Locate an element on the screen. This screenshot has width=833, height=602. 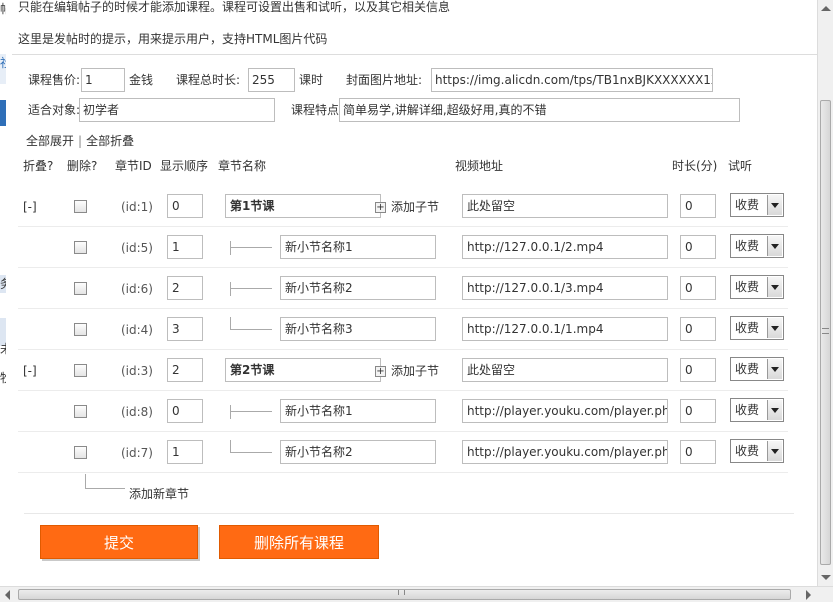
top-note: 只能在编辑帖子的时候才能添加课程。课程可设置出售和试听，以及其它相关信息 is located at coordinates (234, 7).